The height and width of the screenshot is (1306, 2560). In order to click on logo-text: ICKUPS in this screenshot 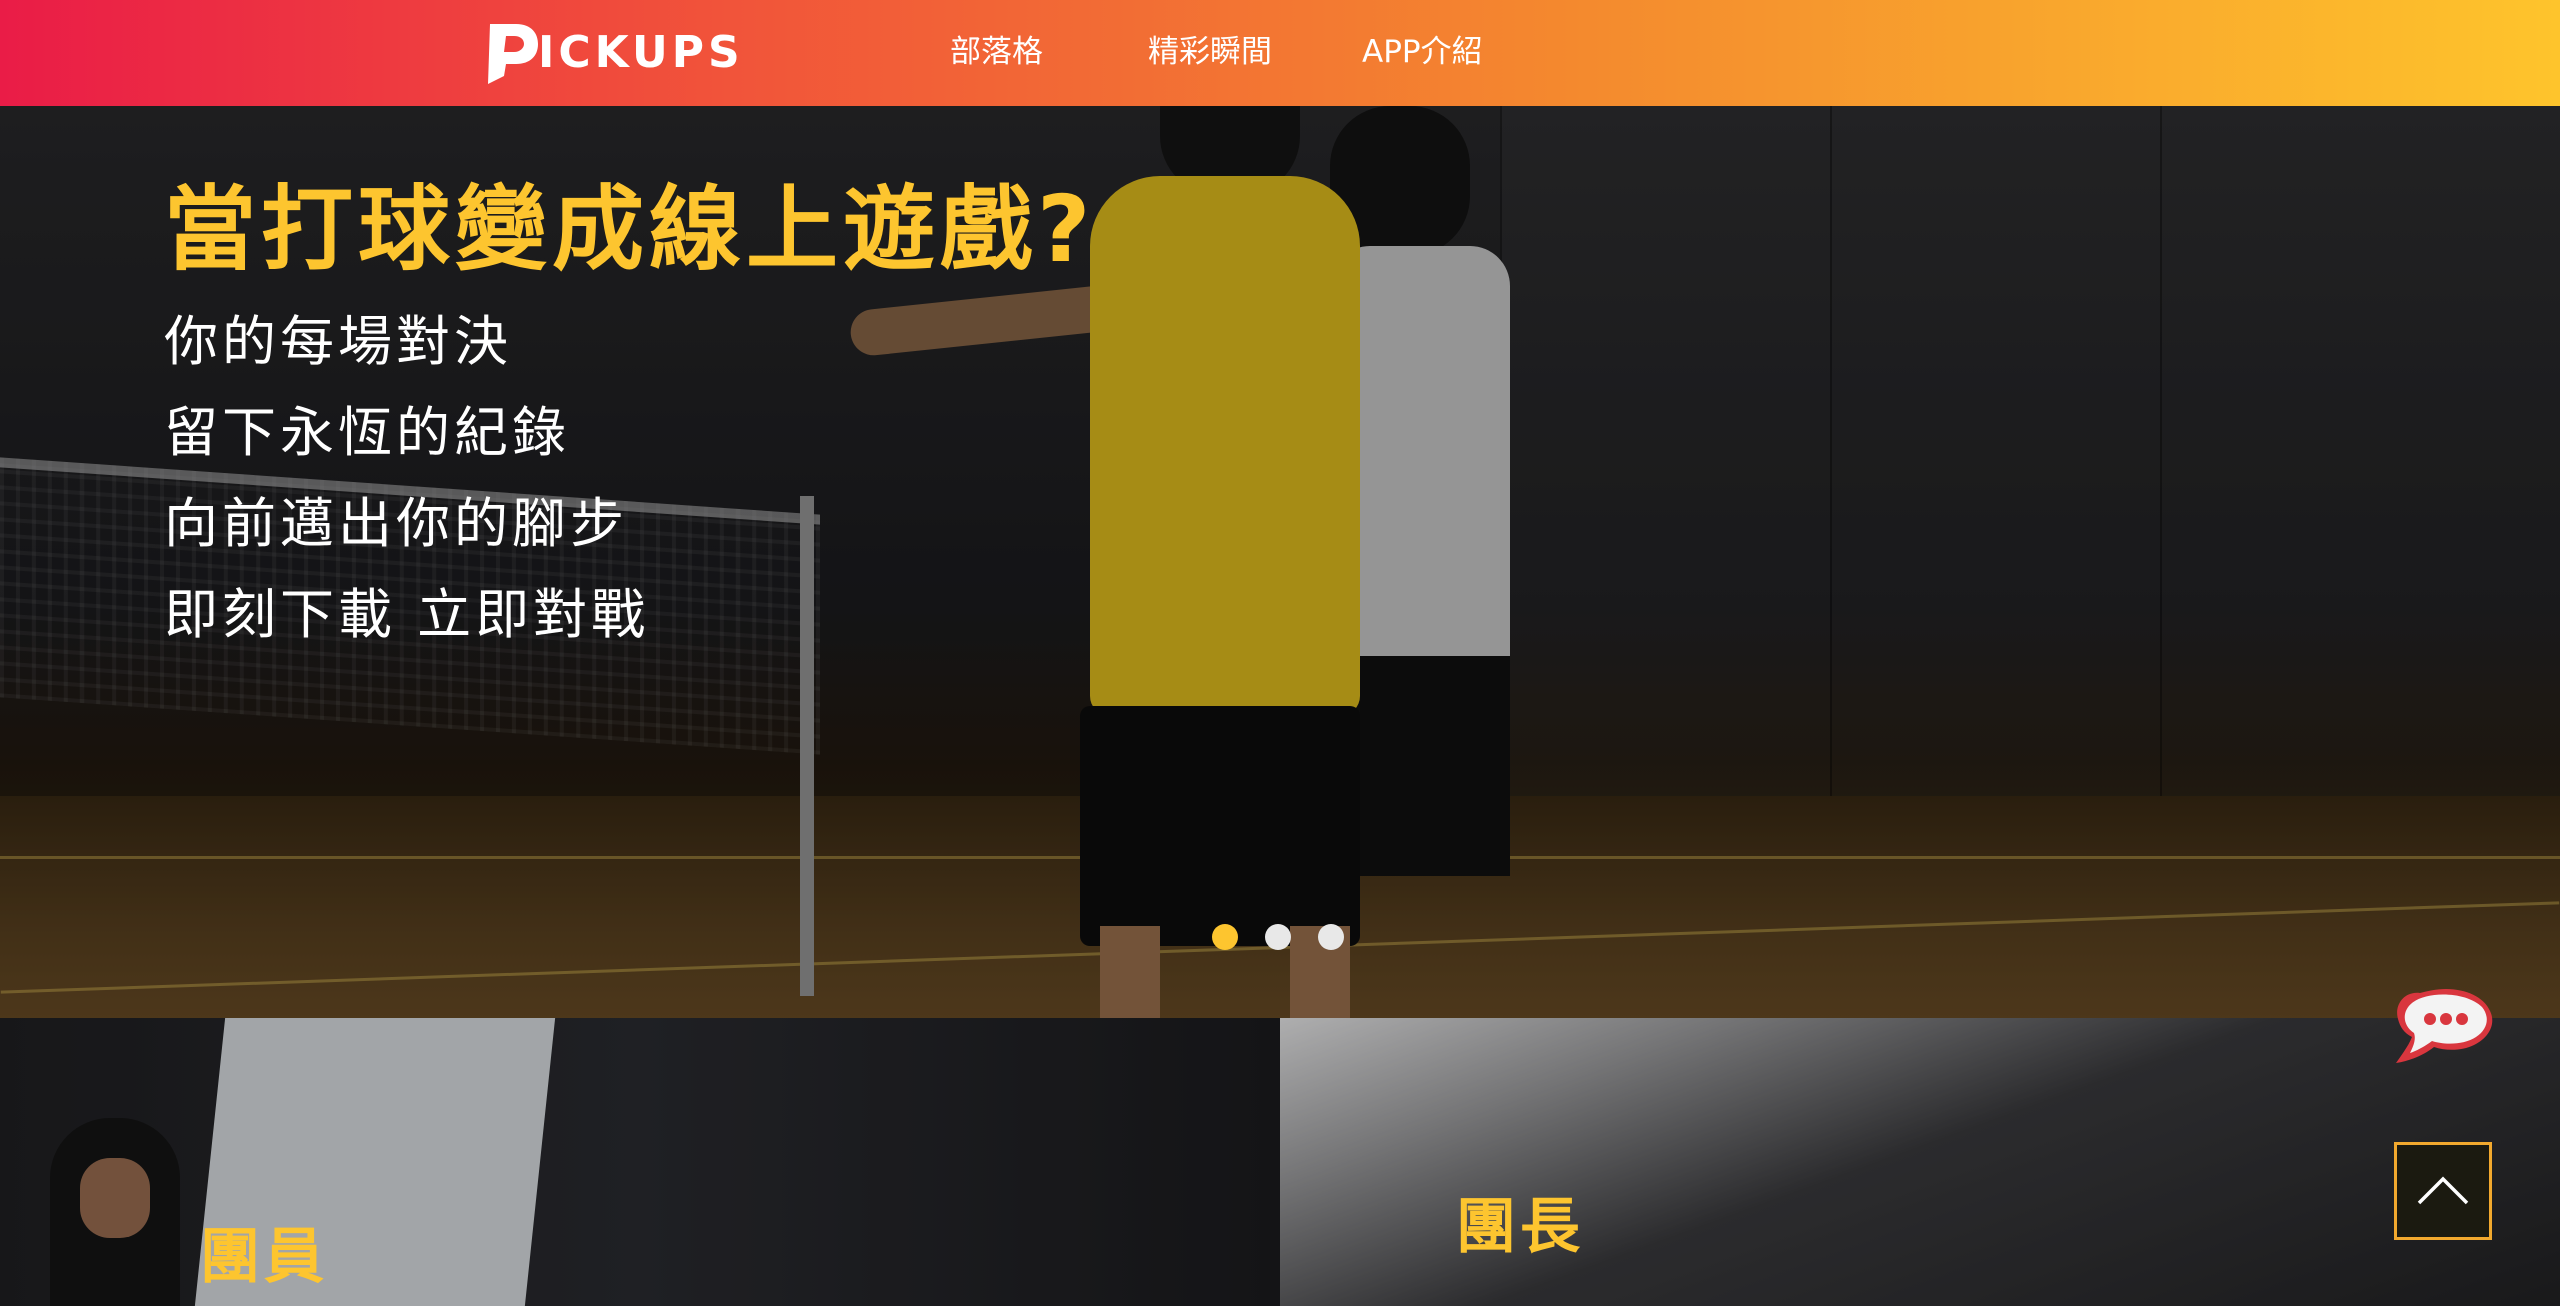, I will do `click(641, 52)`.